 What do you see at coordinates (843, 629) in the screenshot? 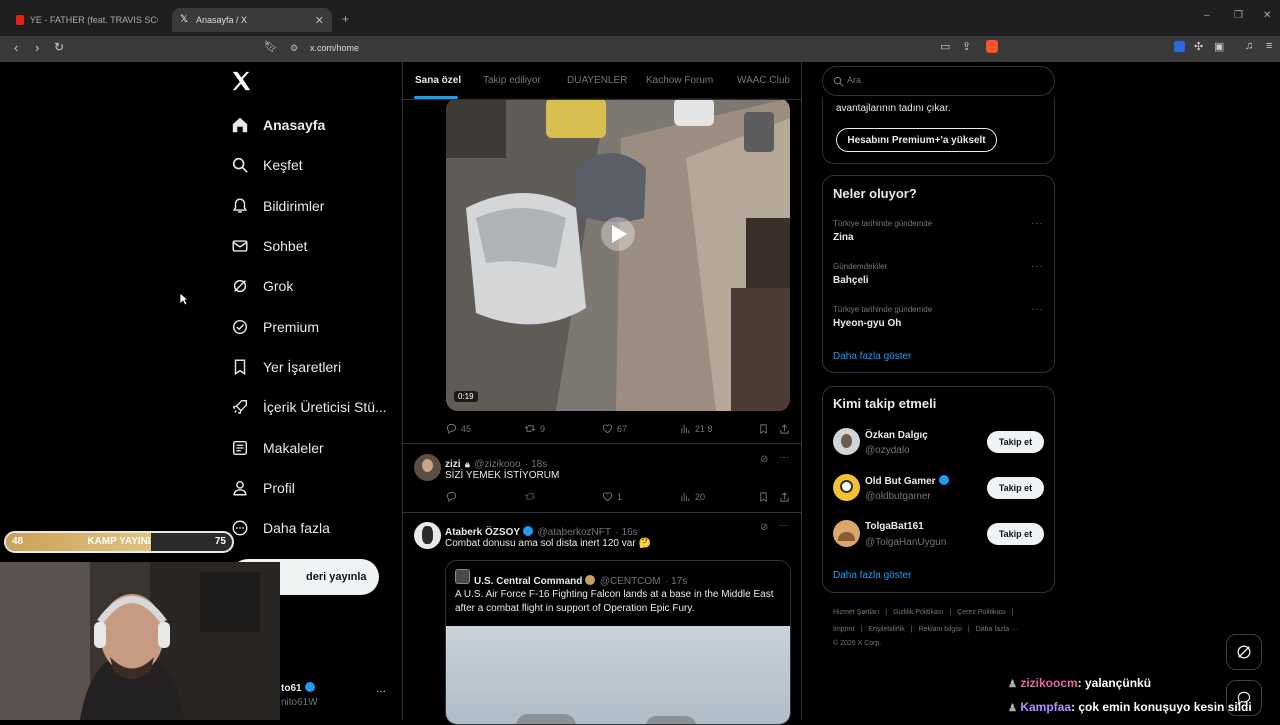
I see `footer-link: Imprint` at bounding box center [843, 629].